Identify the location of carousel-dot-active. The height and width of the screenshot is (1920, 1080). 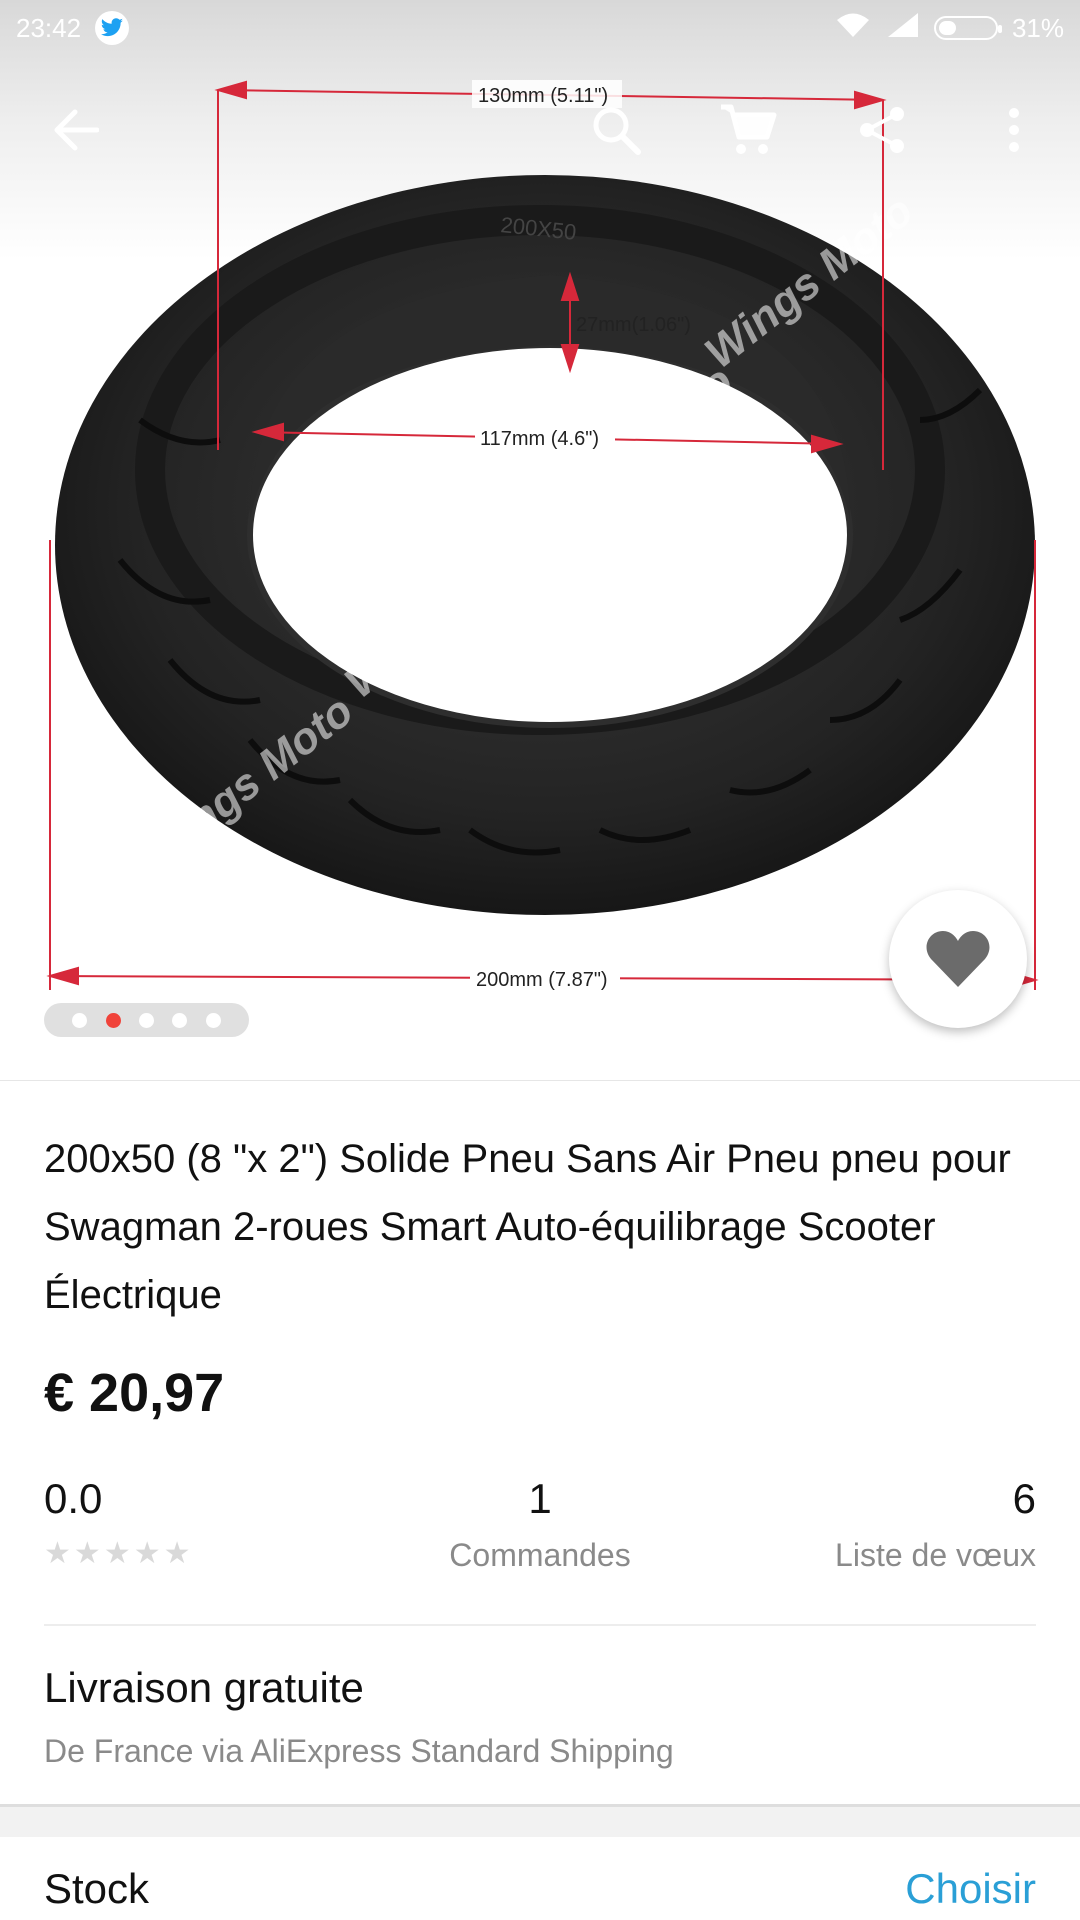
(113, 1020).